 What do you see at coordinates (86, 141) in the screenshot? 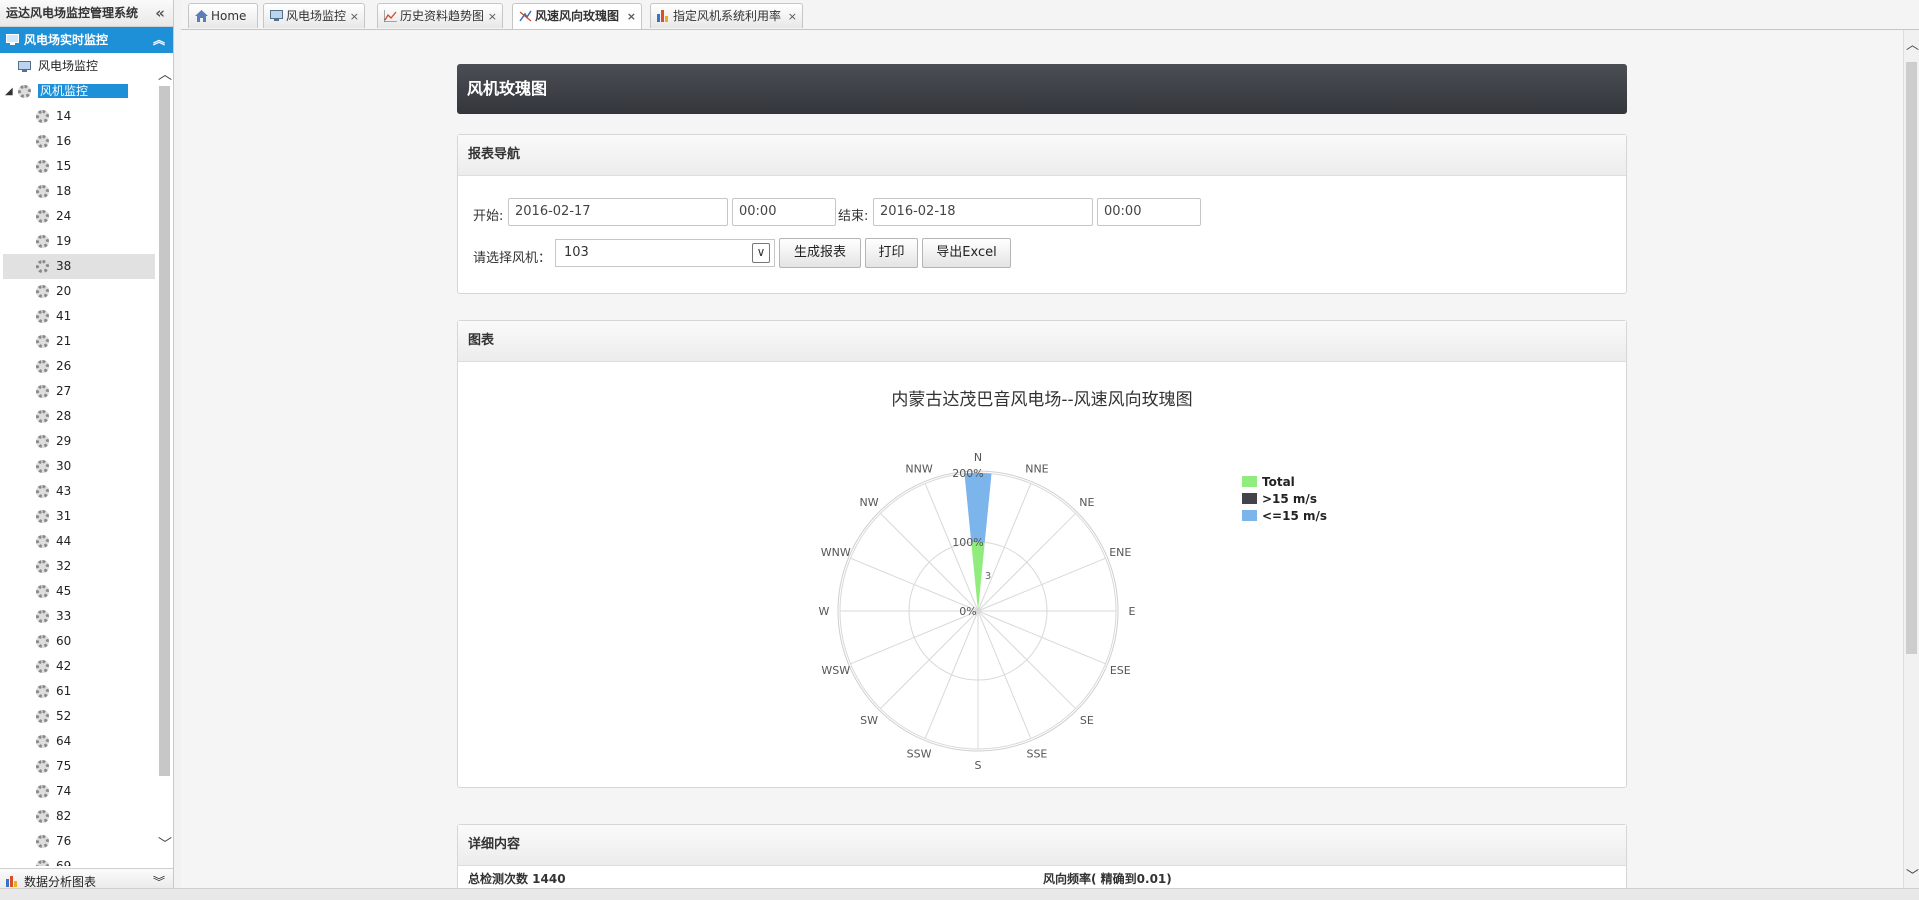
I see `tree-node-turbine: 16` at bounding box center [86, 141].